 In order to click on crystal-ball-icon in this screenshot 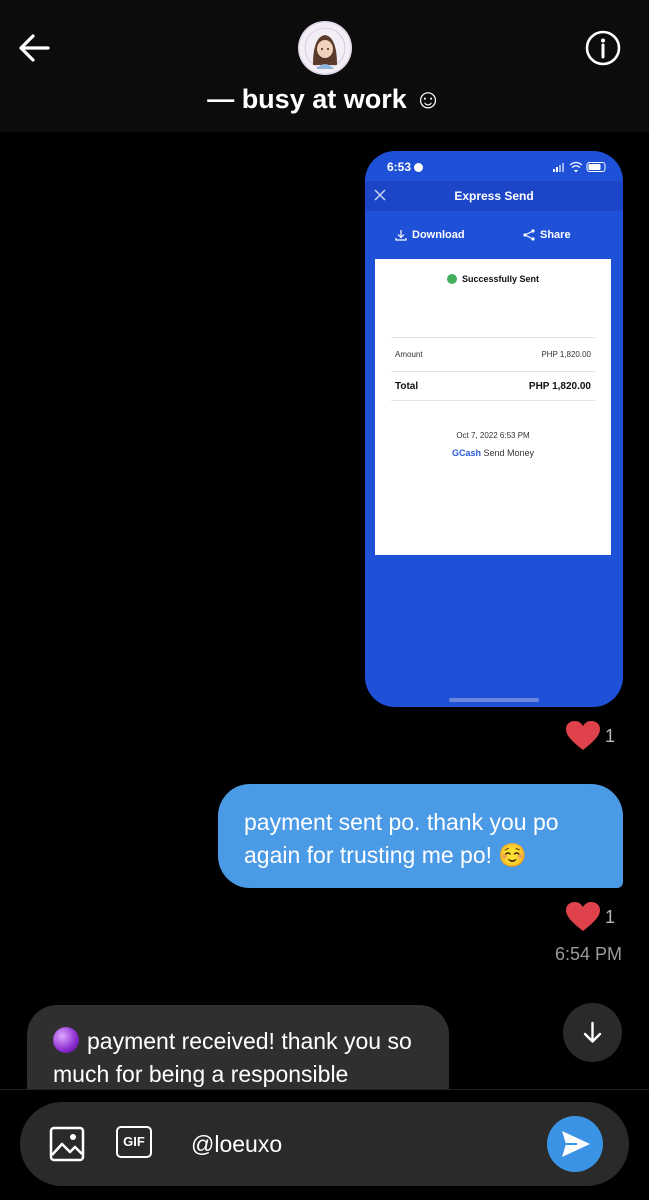, I will do `click(66, 1040)`.